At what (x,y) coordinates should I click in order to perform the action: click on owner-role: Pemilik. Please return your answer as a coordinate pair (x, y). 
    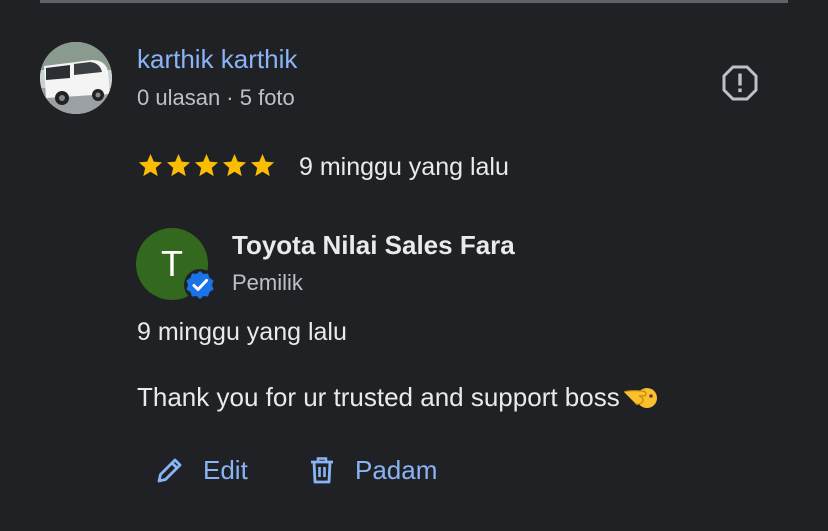
    Looking at the image, I should click on (267, 282).